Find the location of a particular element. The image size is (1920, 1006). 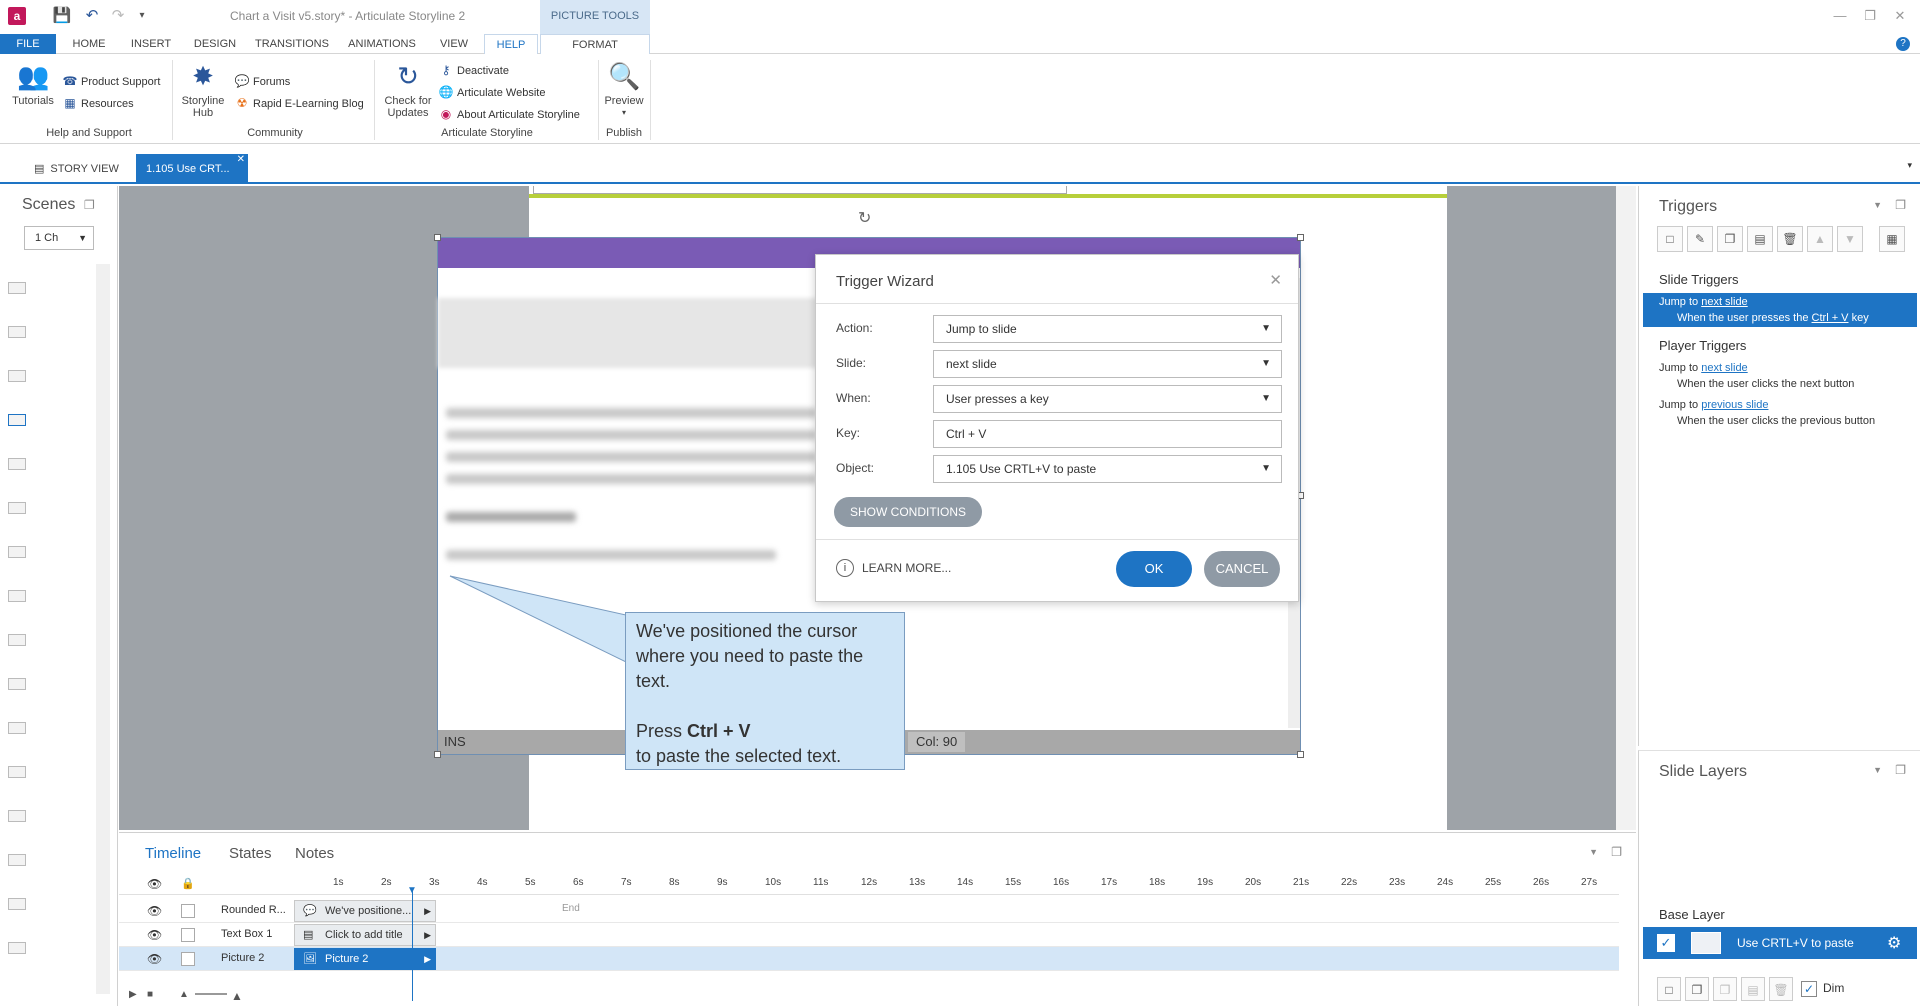

check-updates-button: ↻ Check for Updates is located at coordinates (408, 89).